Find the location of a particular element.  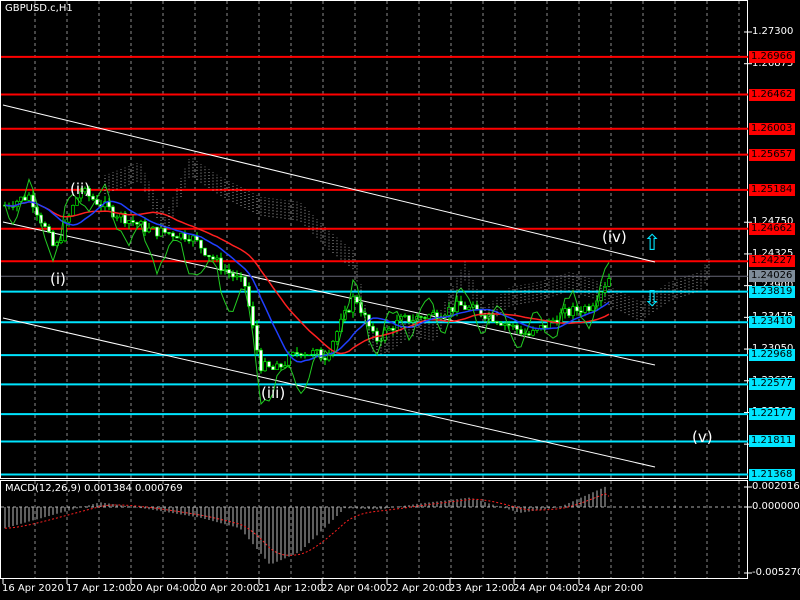

wave-label-v: (v) is located at coordinates (702, 437).